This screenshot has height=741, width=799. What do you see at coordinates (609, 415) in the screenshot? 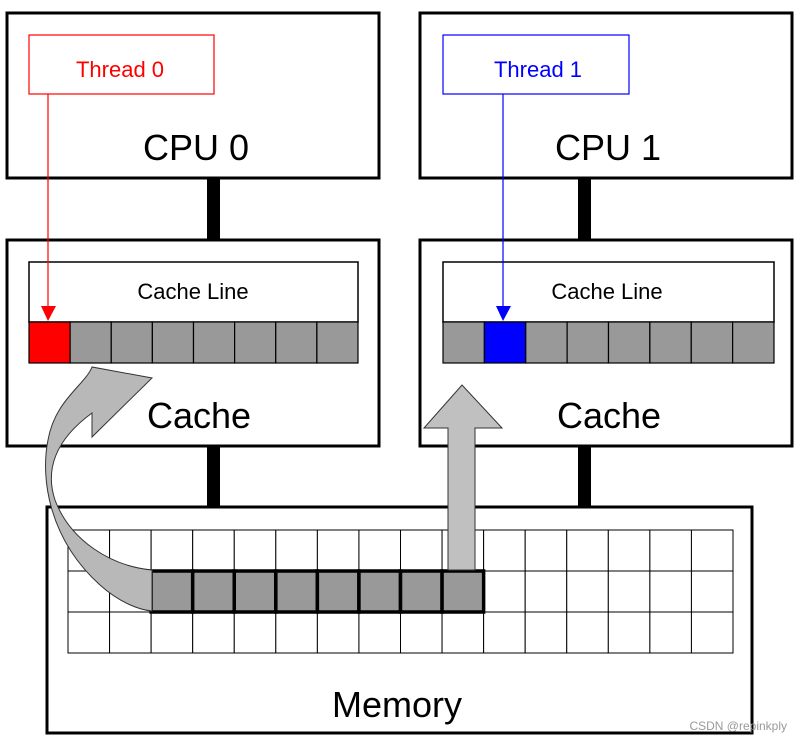
I see `cache-1-label: Cache` at bounding box center [609, 415].